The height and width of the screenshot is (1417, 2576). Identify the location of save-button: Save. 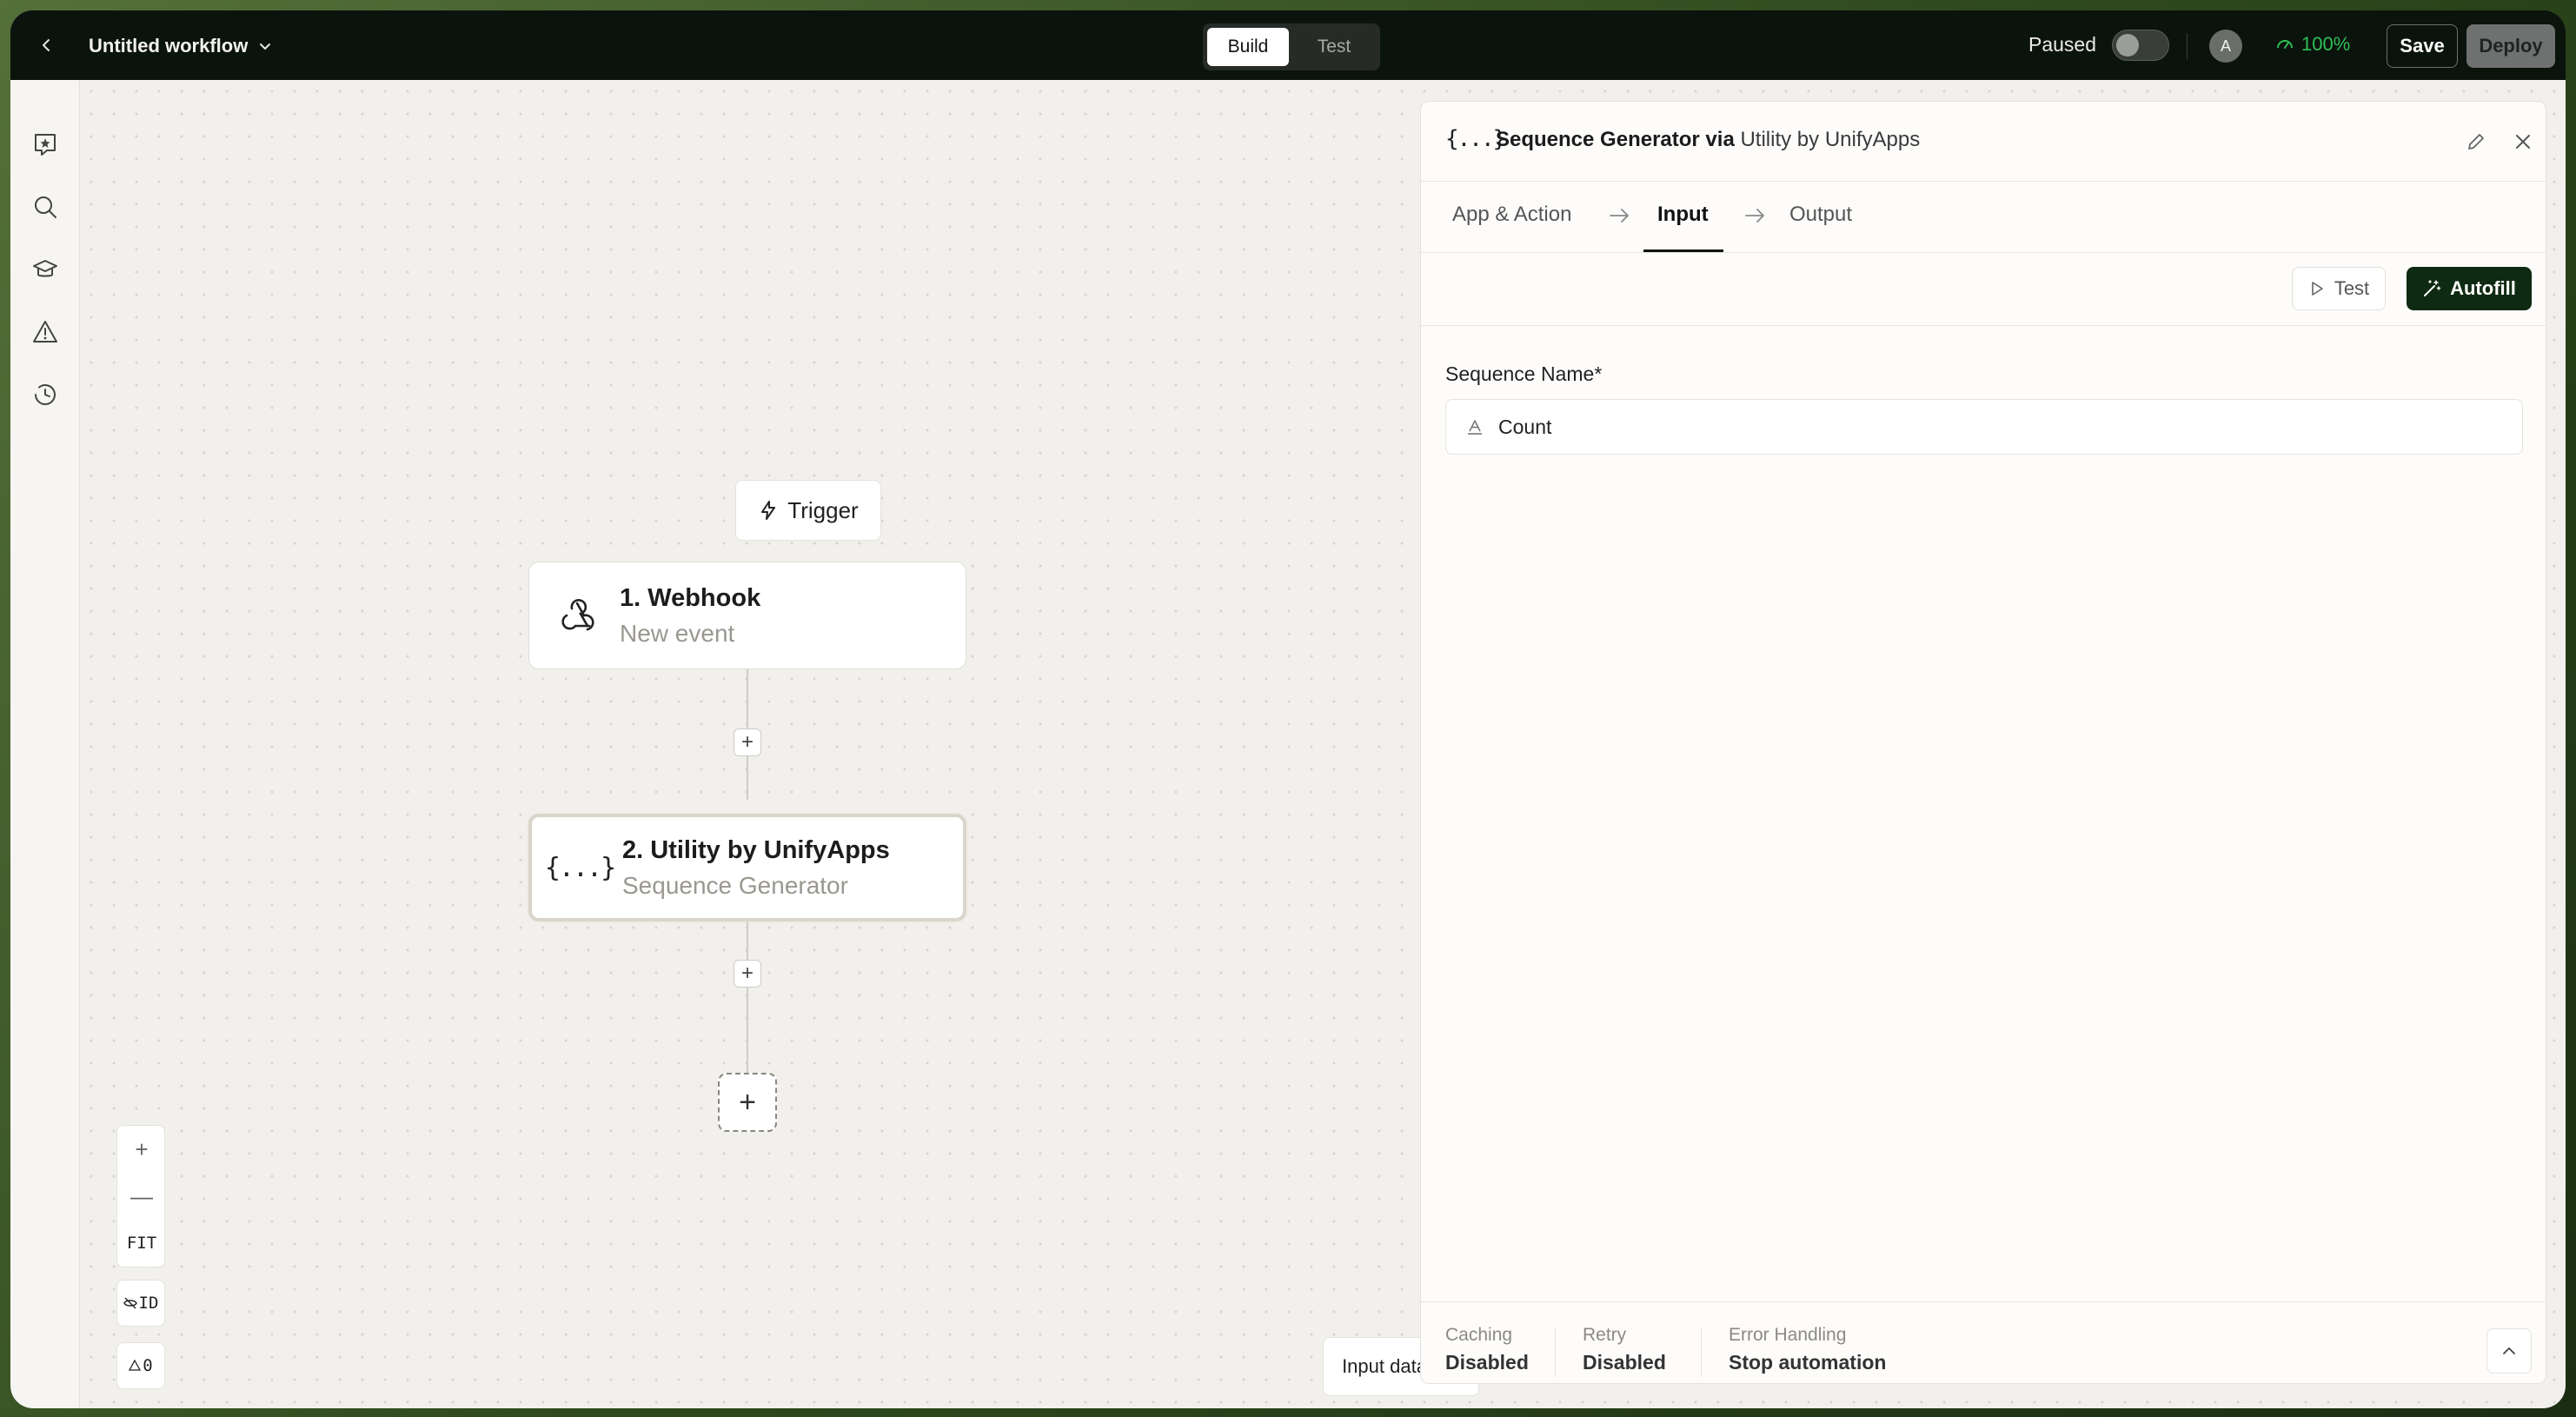
(2422, 46).